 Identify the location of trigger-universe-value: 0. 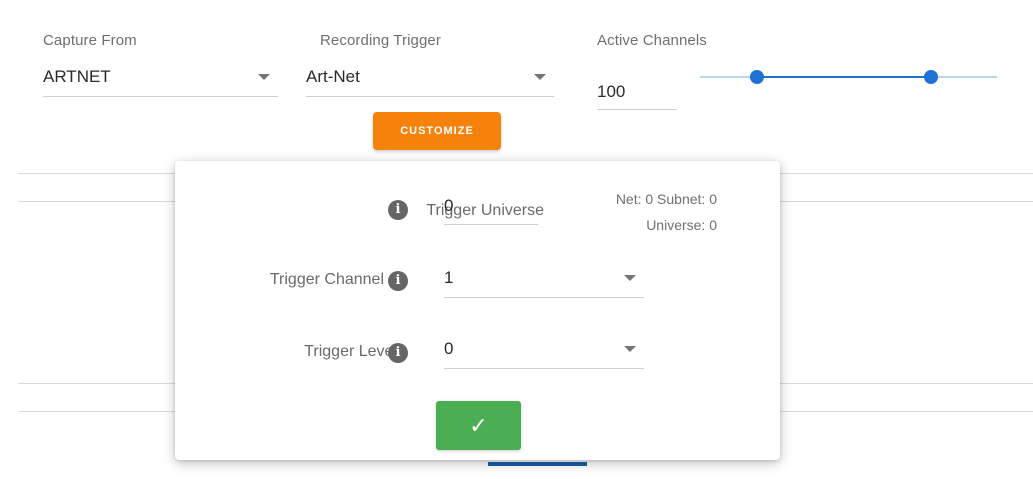
(449, 205).